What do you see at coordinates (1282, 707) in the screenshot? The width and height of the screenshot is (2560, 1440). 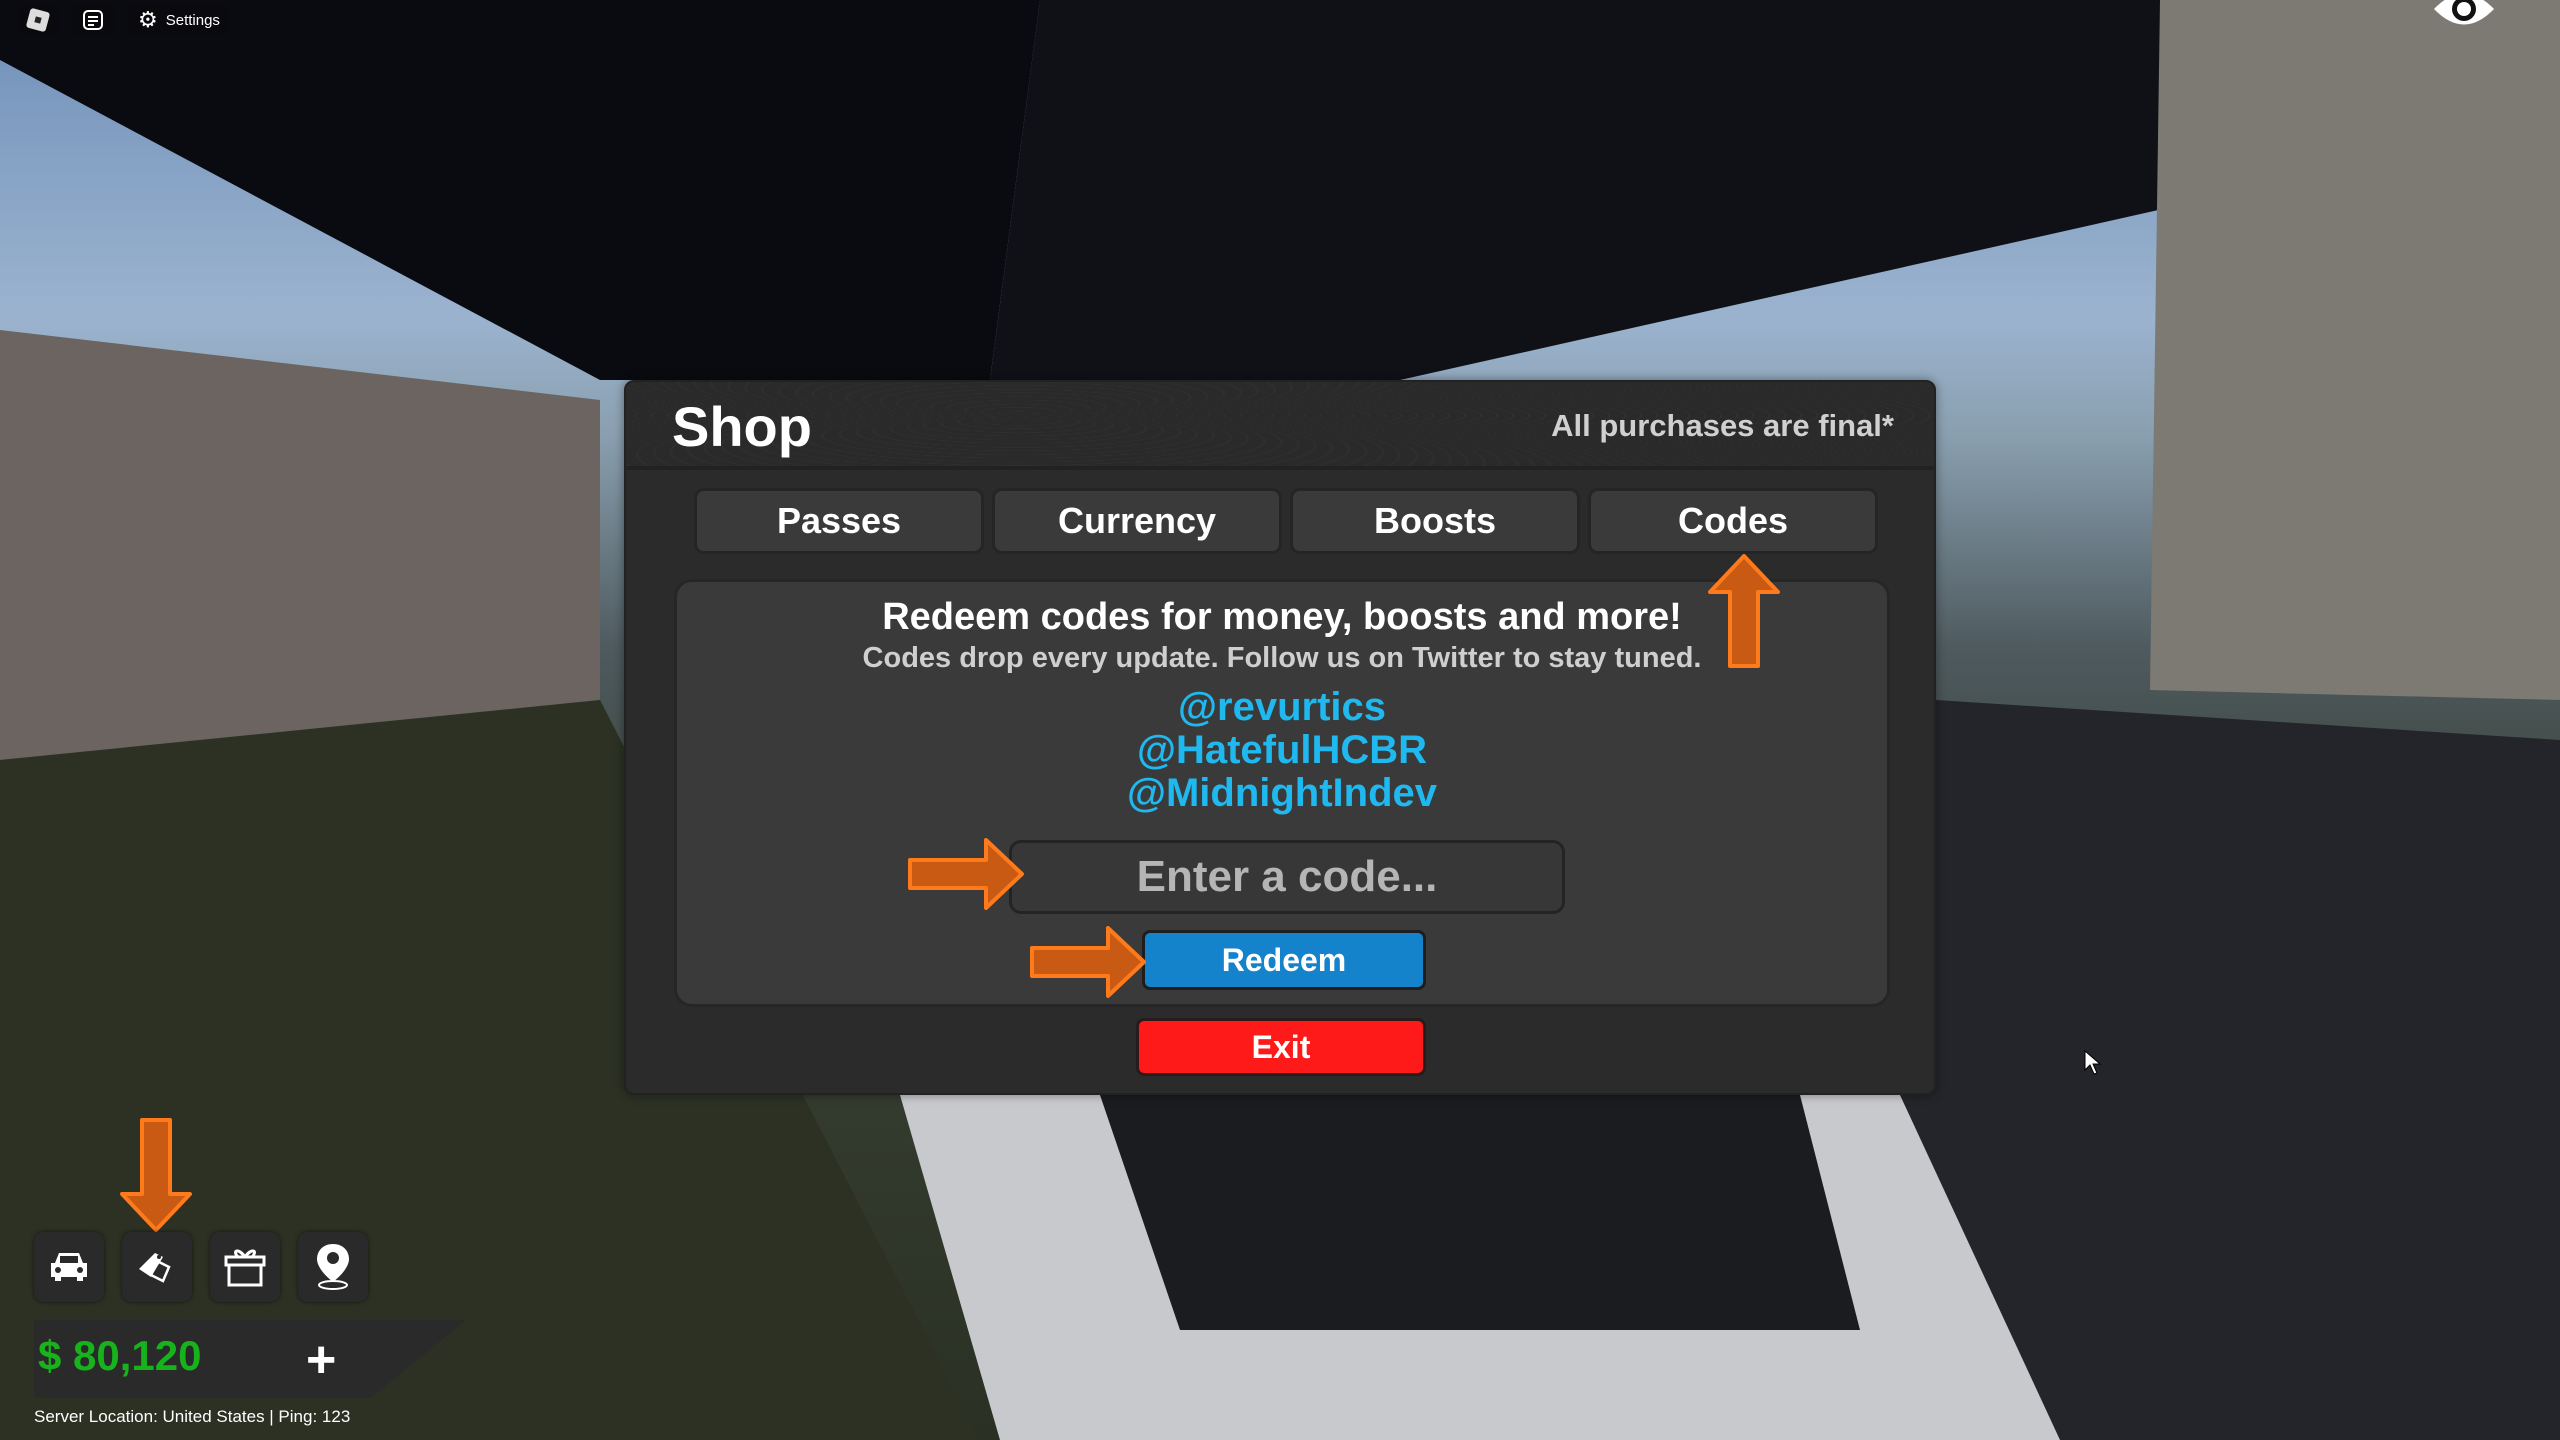 I see `twitter-handle: @revurtics` at bounding box center [1282, 707].